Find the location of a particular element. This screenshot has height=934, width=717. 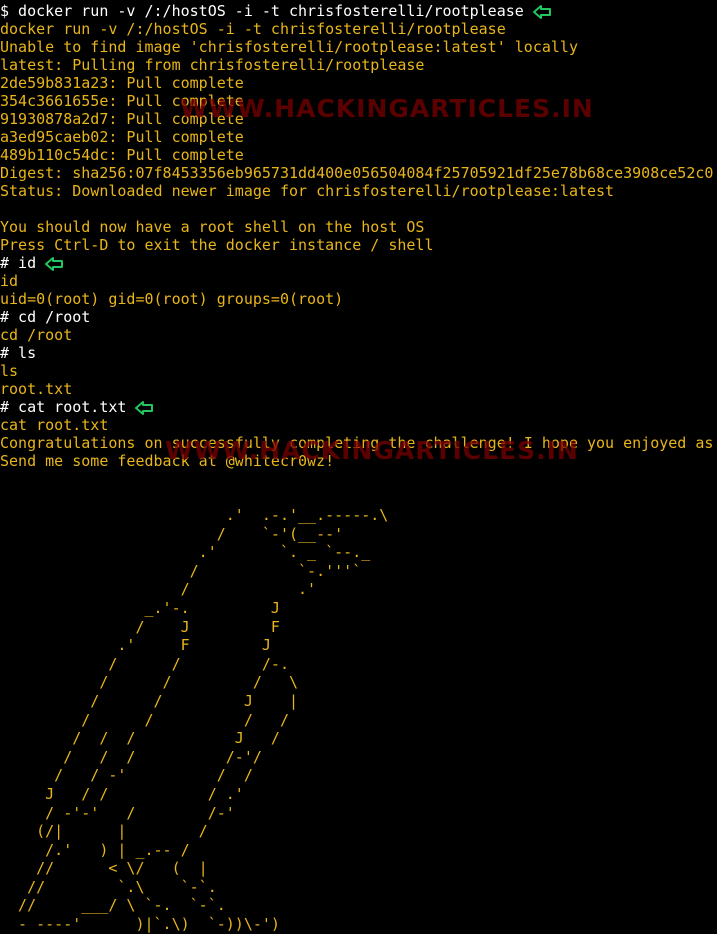

line-text: # cd /root is located at coordinates (45, 317).